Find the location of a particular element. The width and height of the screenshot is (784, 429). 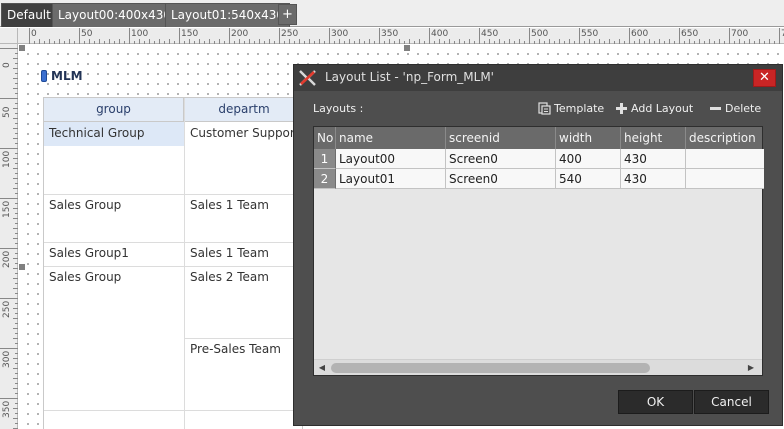

cancel-button: Cancel is located at coordinates (731, 402).